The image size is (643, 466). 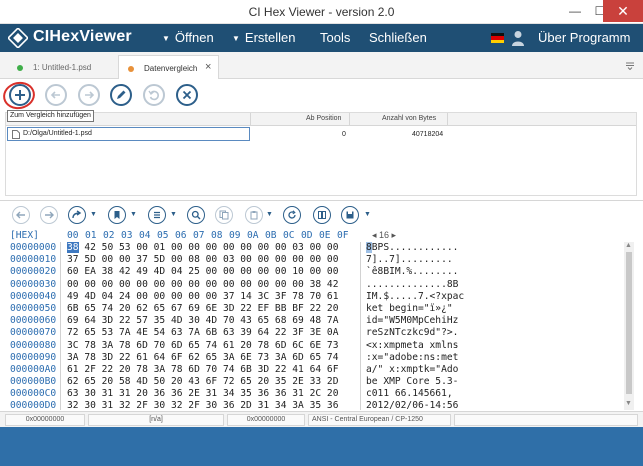 I want to click on scroll-down-icon: ▼, so click(x=628, y=403).